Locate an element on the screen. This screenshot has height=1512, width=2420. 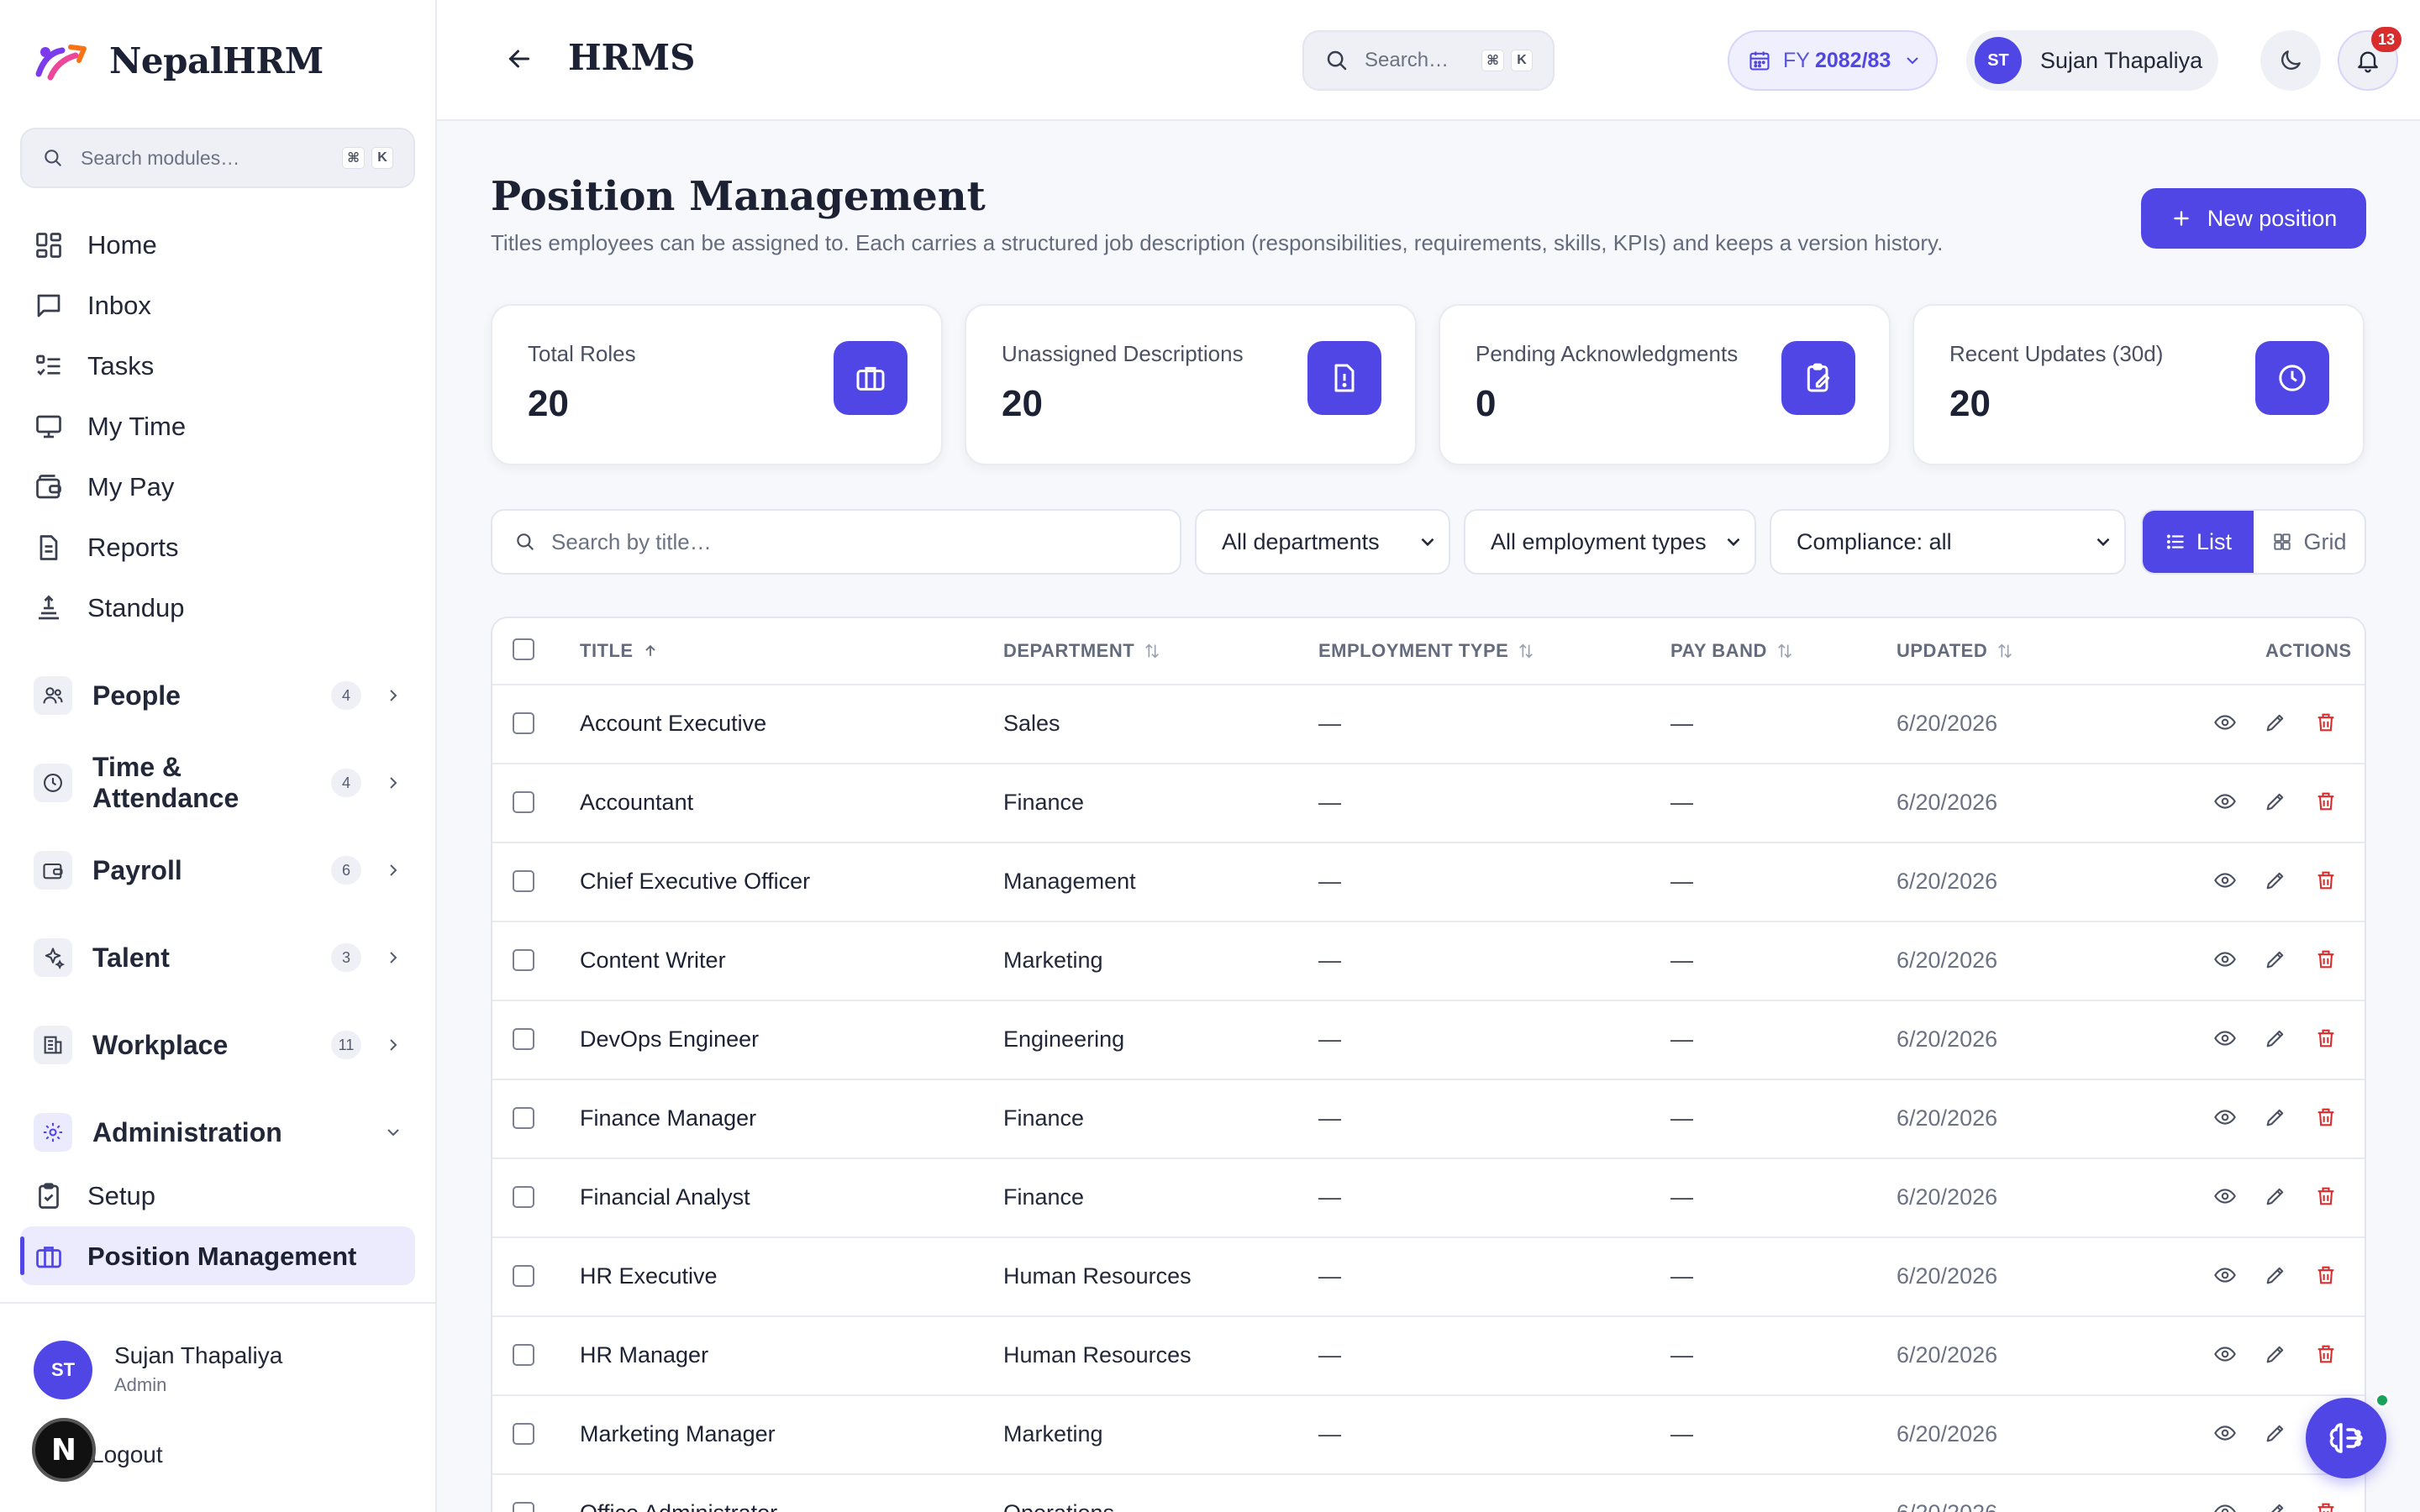
table-row: DevOps Engineer Engineering — — 6/20/2026 is located at coordinates (1428, 1040).